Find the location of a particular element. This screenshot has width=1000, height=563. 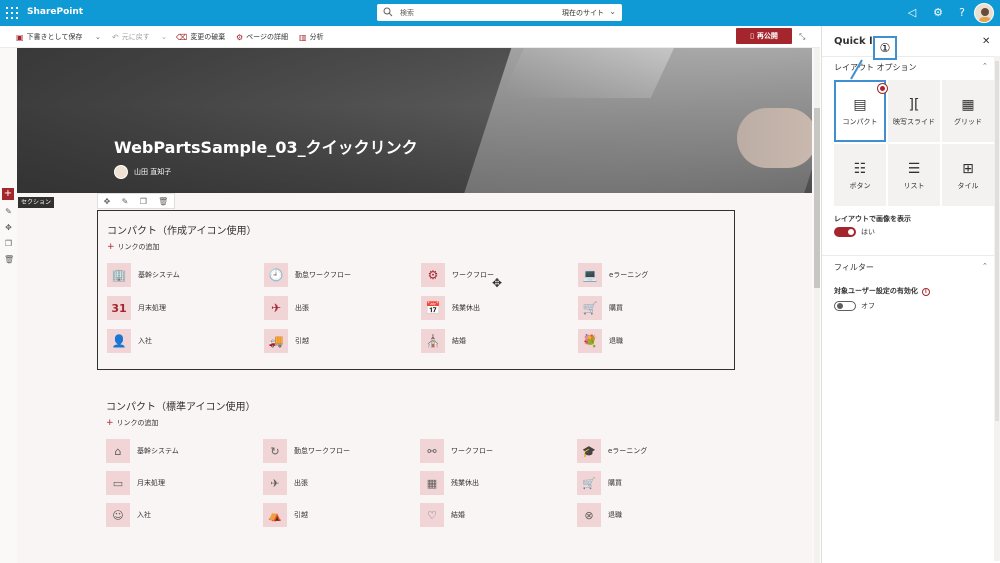

quicklink-item: 👤 入社 is located at coordinates (182, 341).